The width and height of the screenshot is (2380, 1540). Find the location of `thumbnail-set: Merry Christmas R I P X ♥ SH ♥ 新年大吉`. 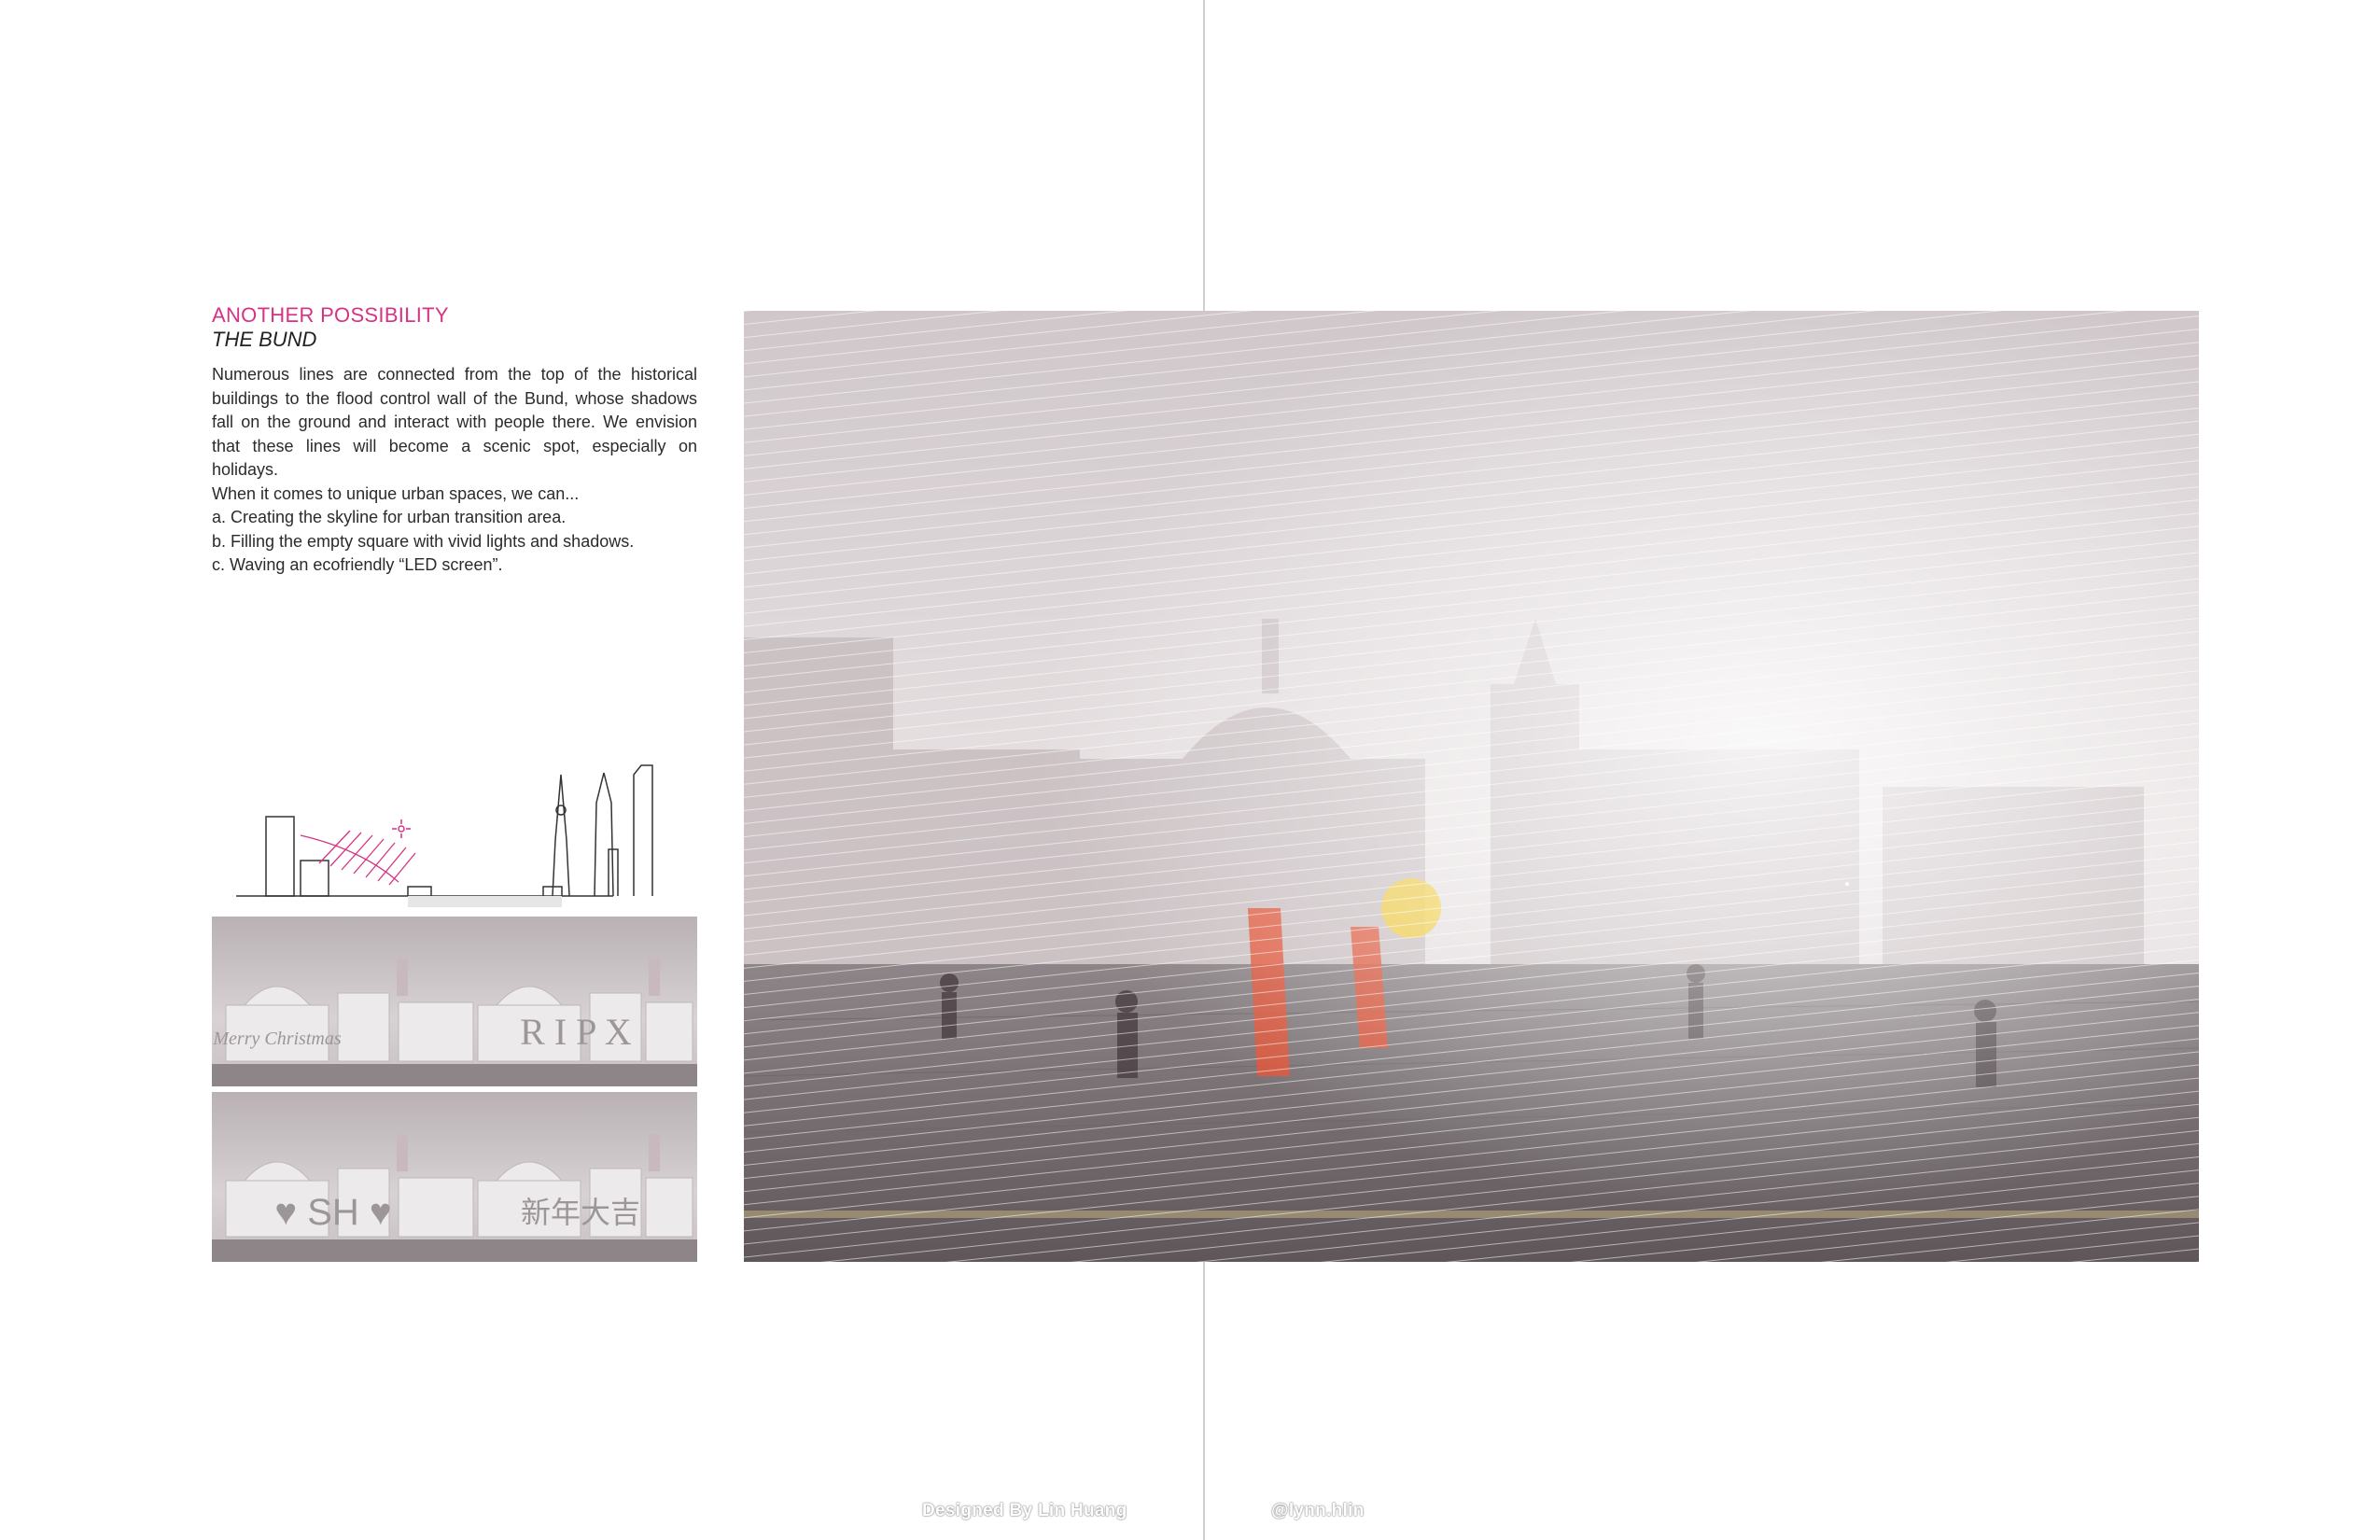

thumbnail-set: Merry Christmas R I P X ♥ SH ♥ 新年大吉 is located at coordinates (454, 1089).